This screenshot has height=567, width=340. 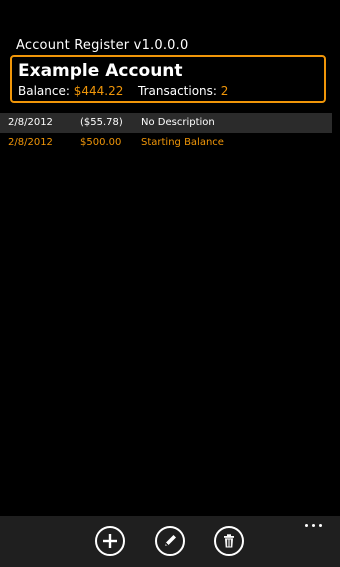 I want to click on balance-value: $444.22, so click(x=98, y=91).